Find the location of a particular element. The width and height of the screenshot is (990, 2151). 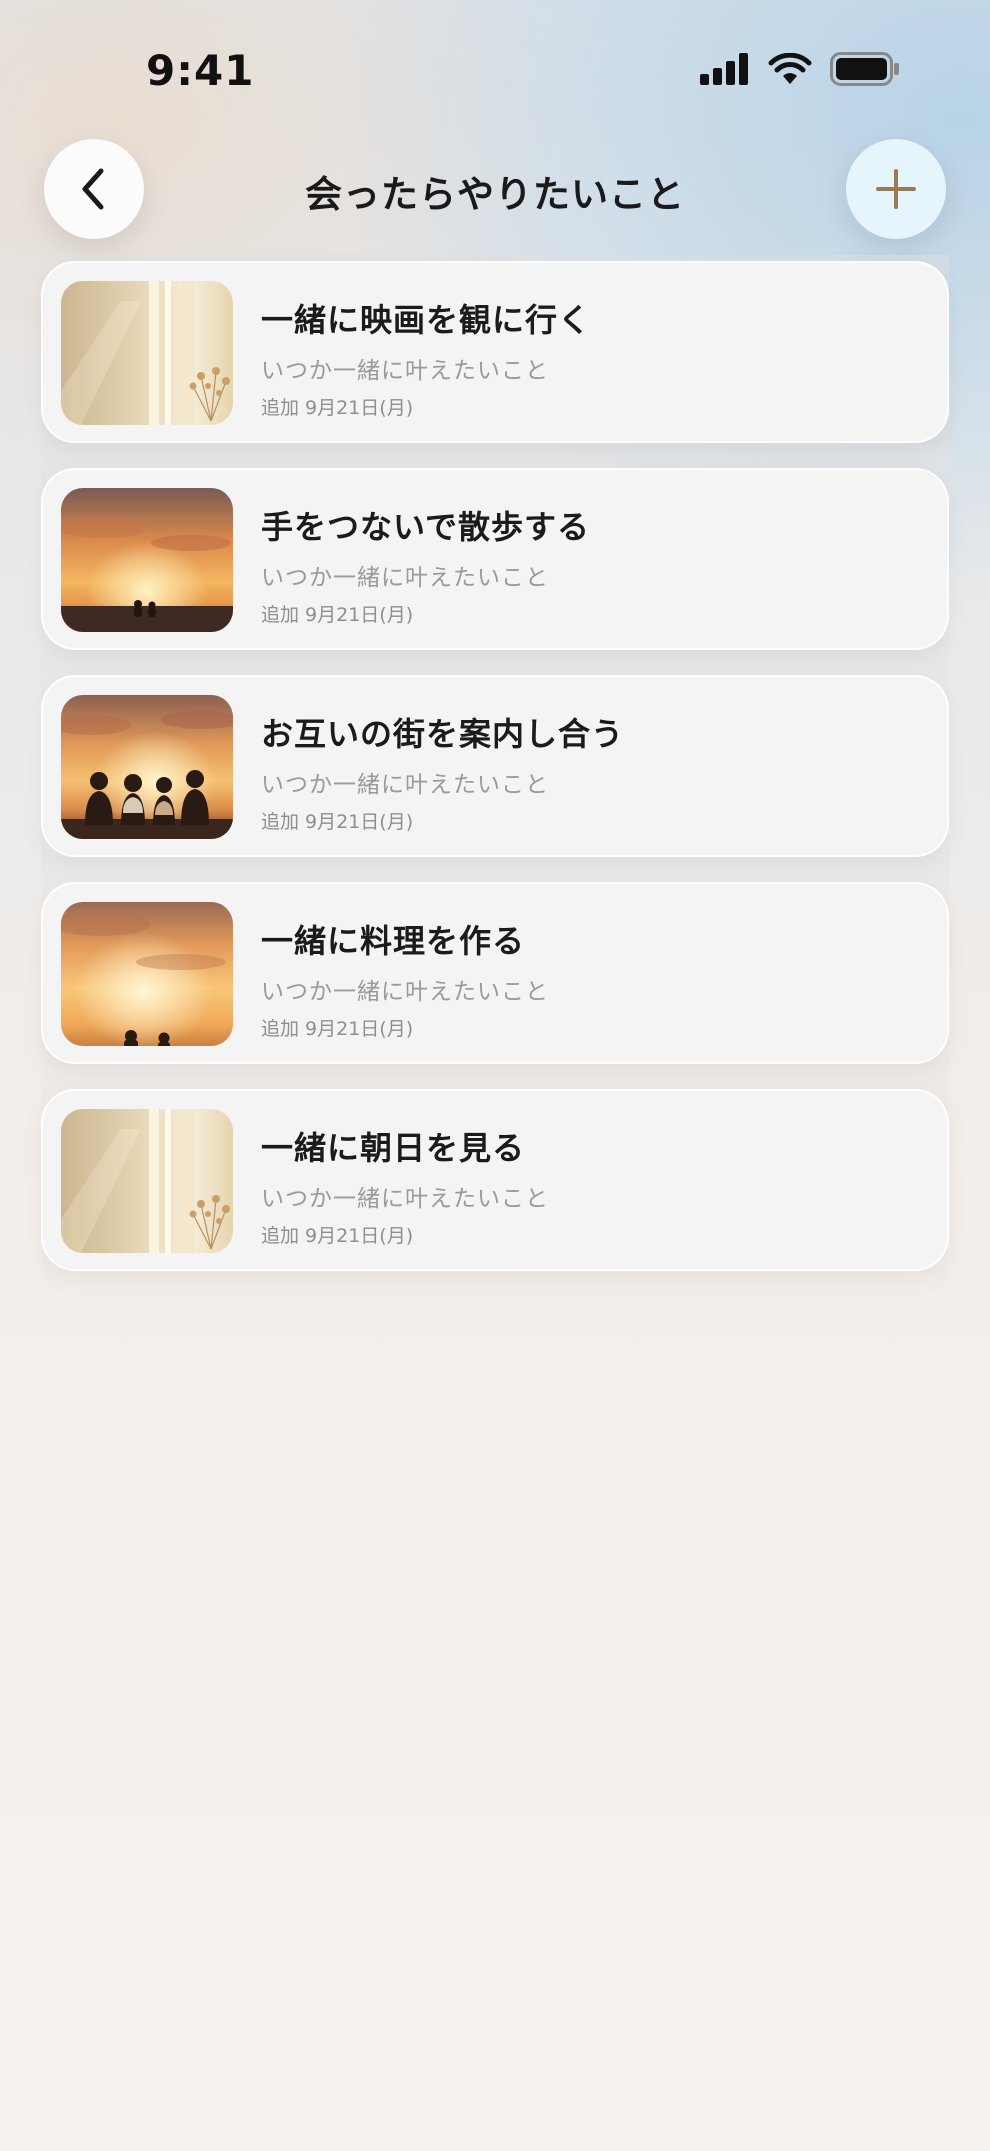

status-bar: 9:41 is located at coordinates (495, 70).